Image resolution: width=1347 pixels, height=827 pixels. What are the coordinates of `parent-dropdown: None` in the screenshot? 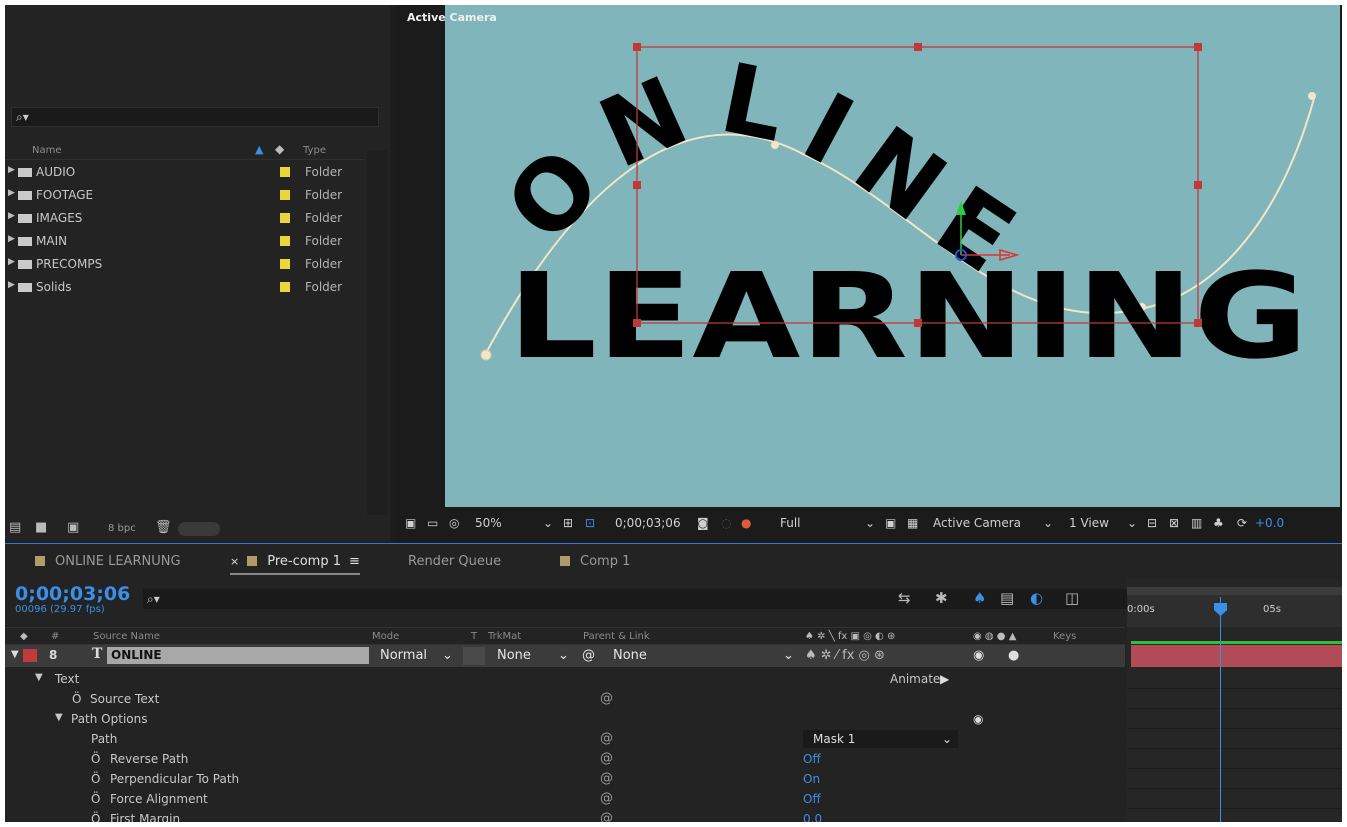 It's located at (630, 655).